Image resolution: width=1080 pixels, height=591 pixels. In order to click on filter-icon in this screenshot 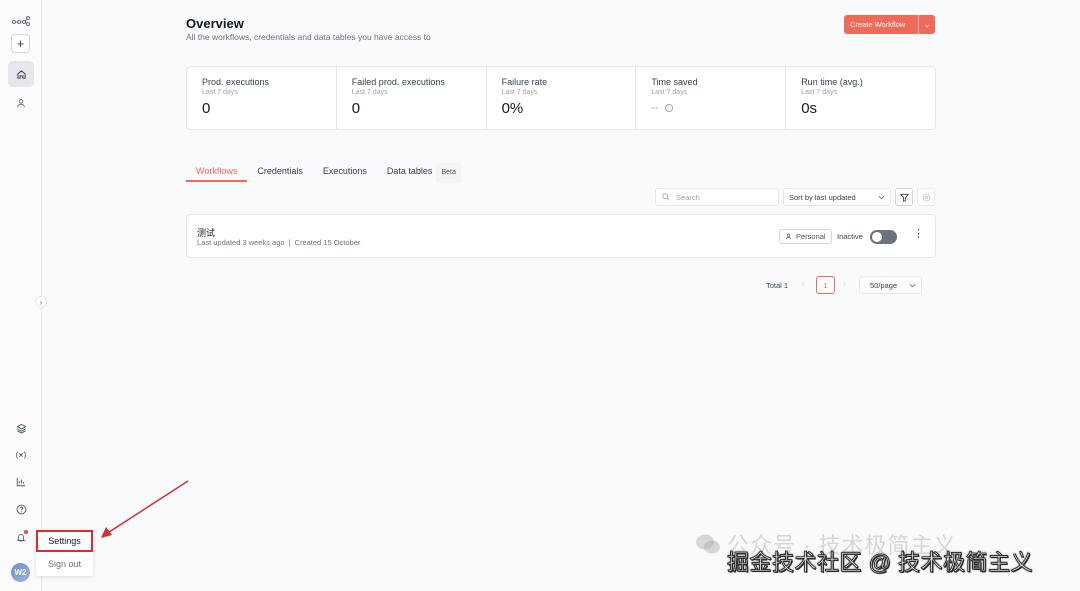, I will do `click(904, 197)`.